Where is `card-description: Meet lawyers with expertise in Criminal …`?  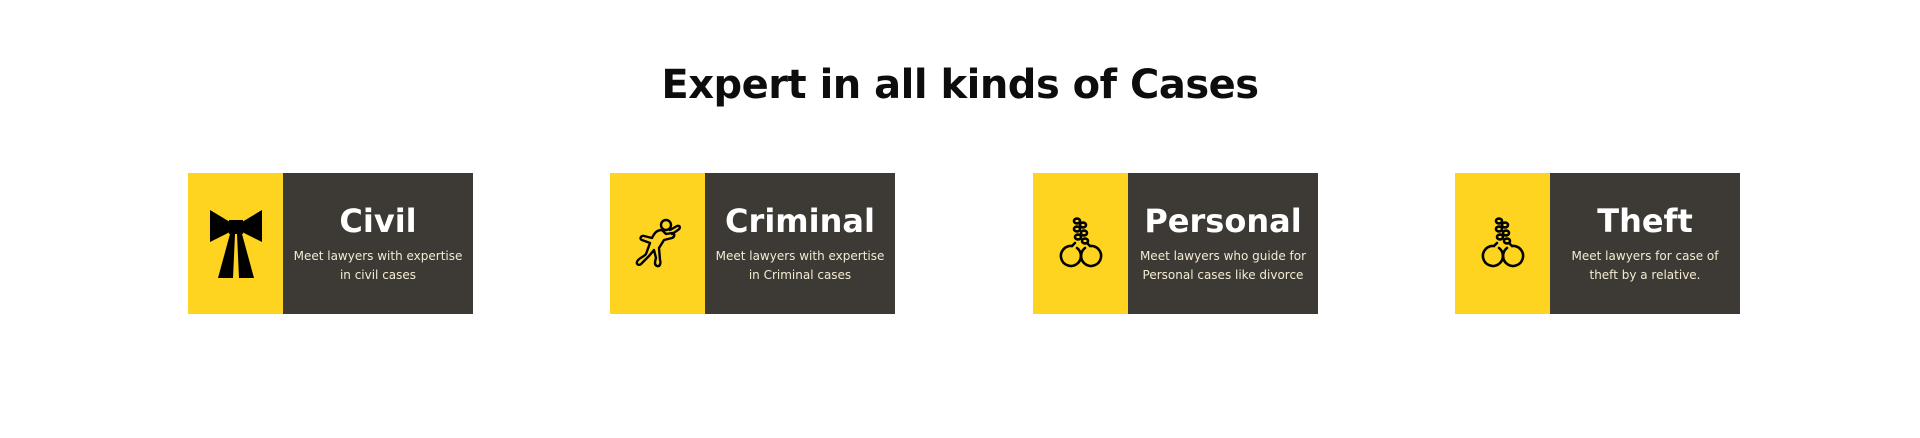 card-description: Meet lawyers with expertise in Criminal … is located at coordinates (800, 265).